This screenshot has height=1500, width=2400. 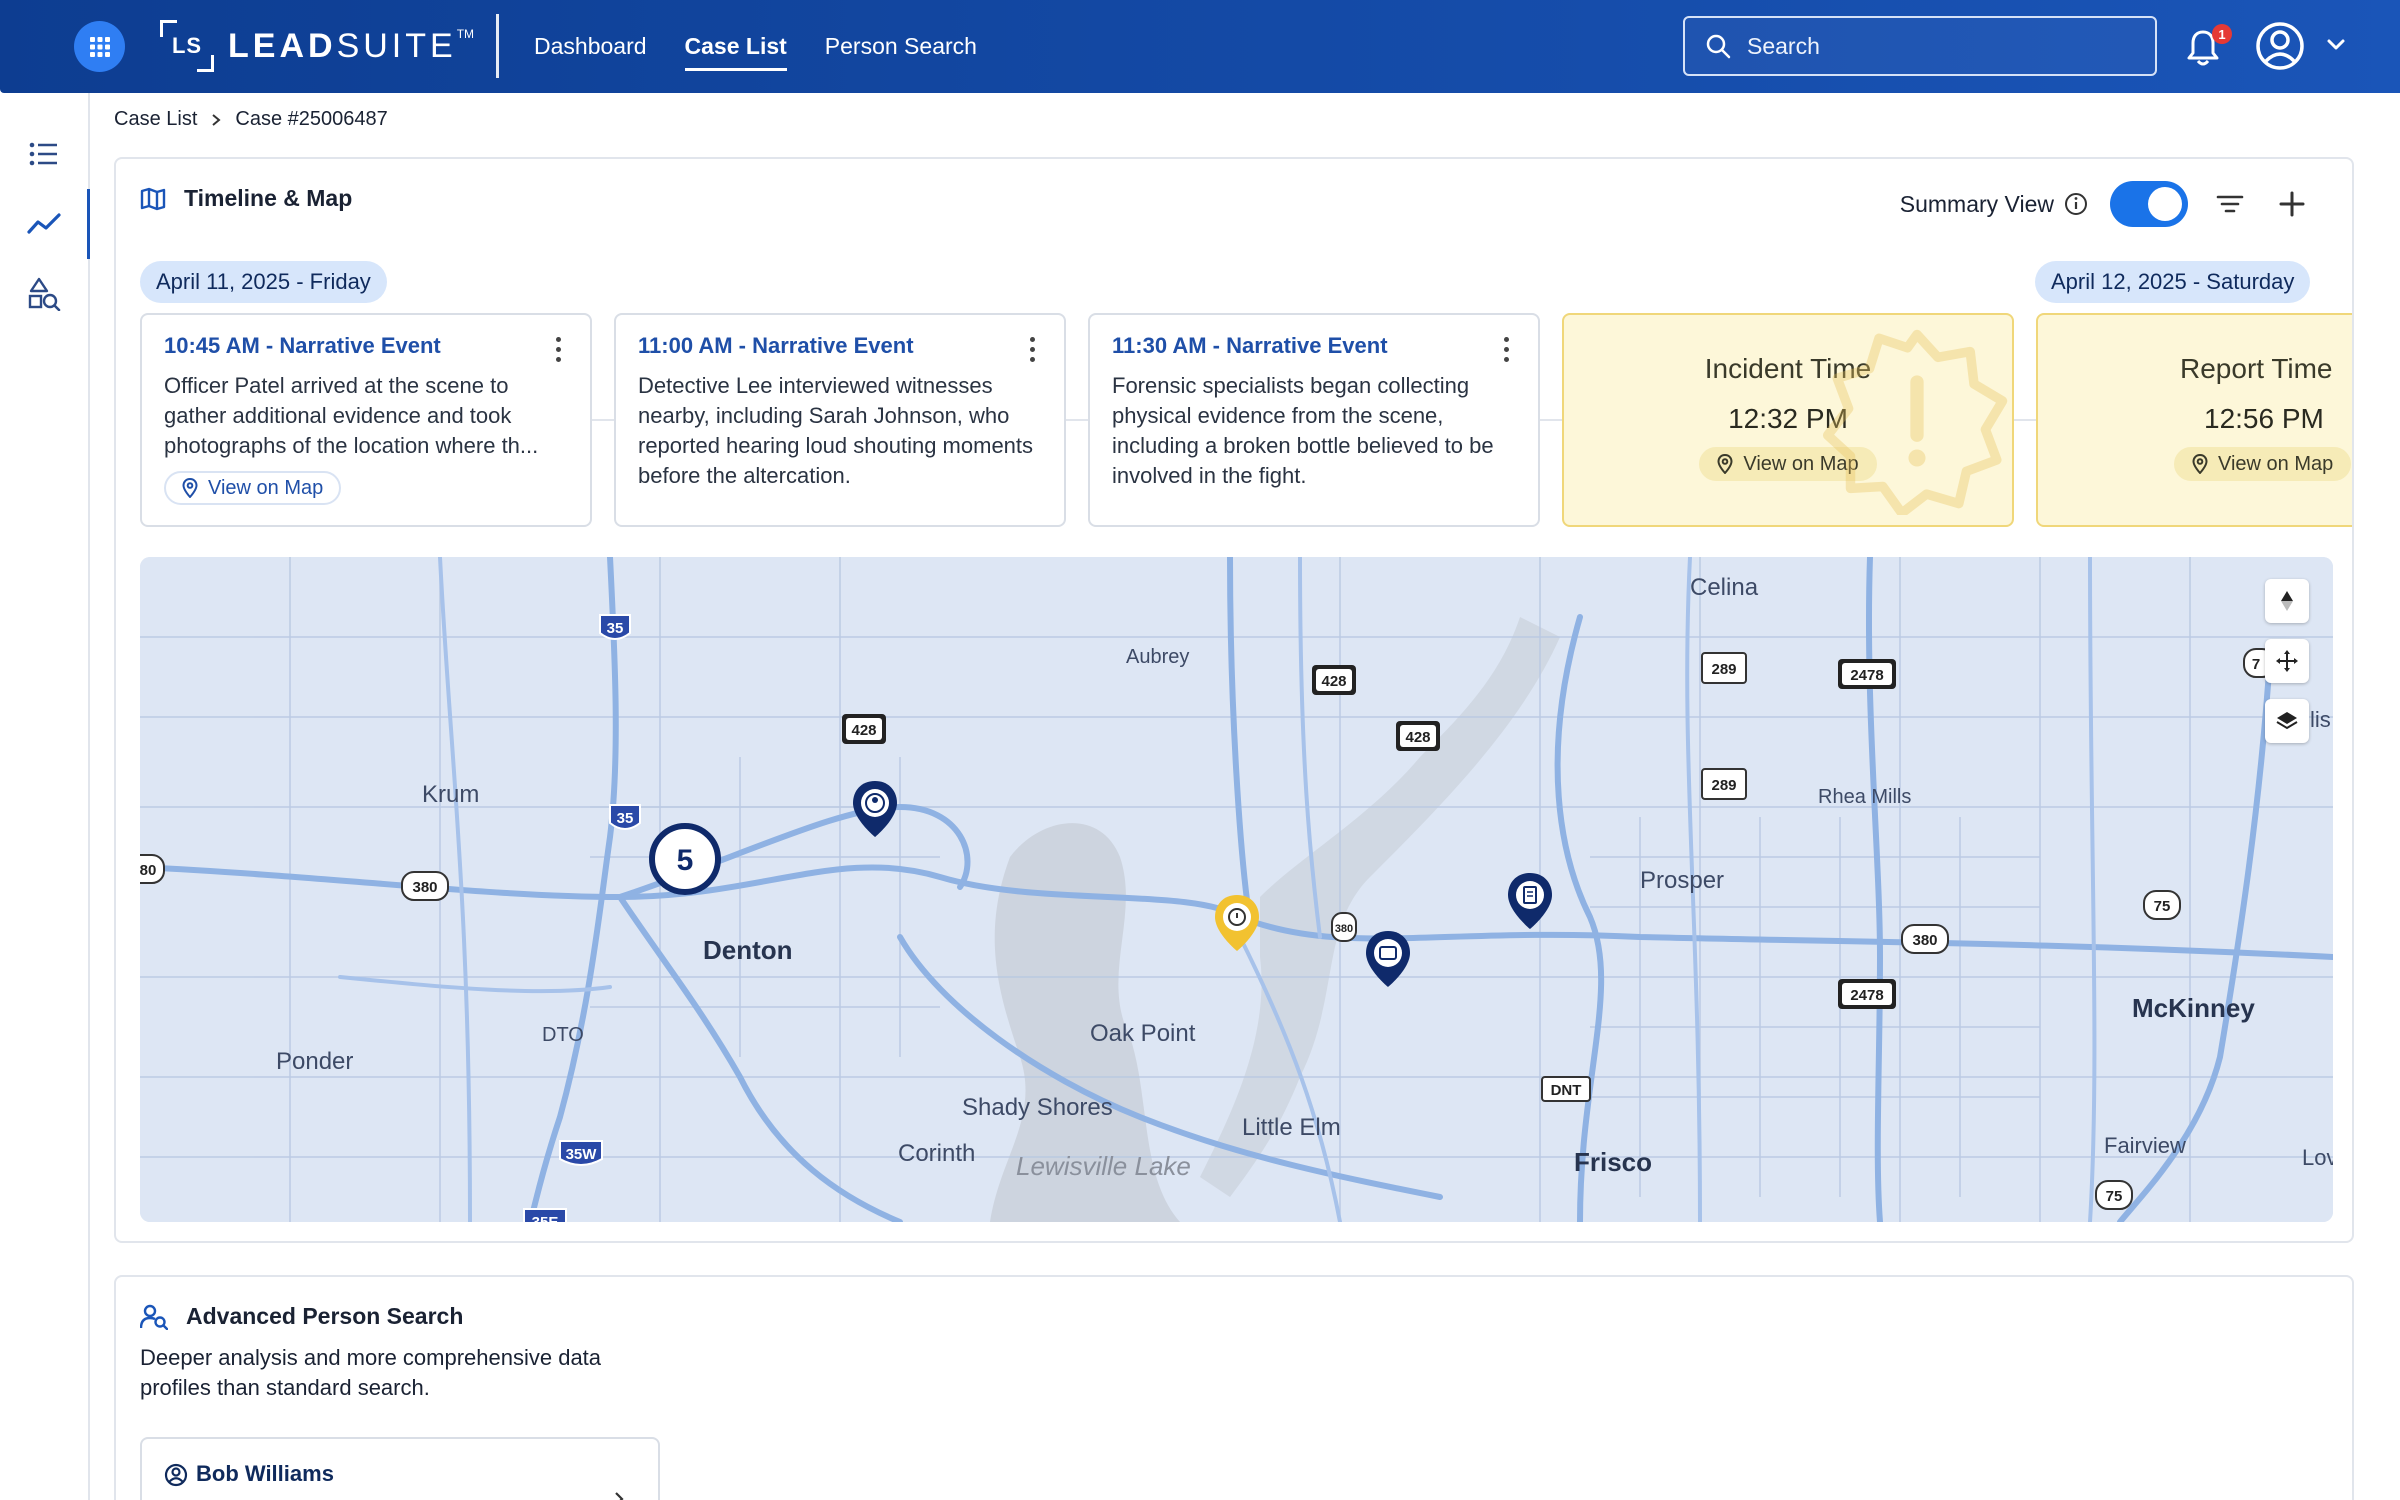 What do you see at coordinates (176, 1475) in the screenshot?
I see `person-circle-icon` at bounding box center [176, 1475].